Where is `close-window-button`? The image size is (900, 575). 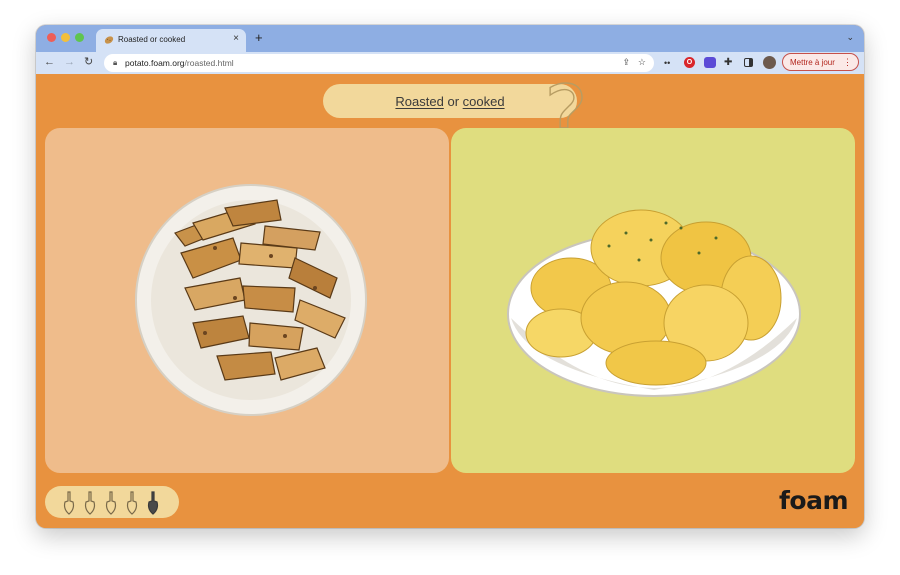 close-window-button is located at coordinates (51, 37).